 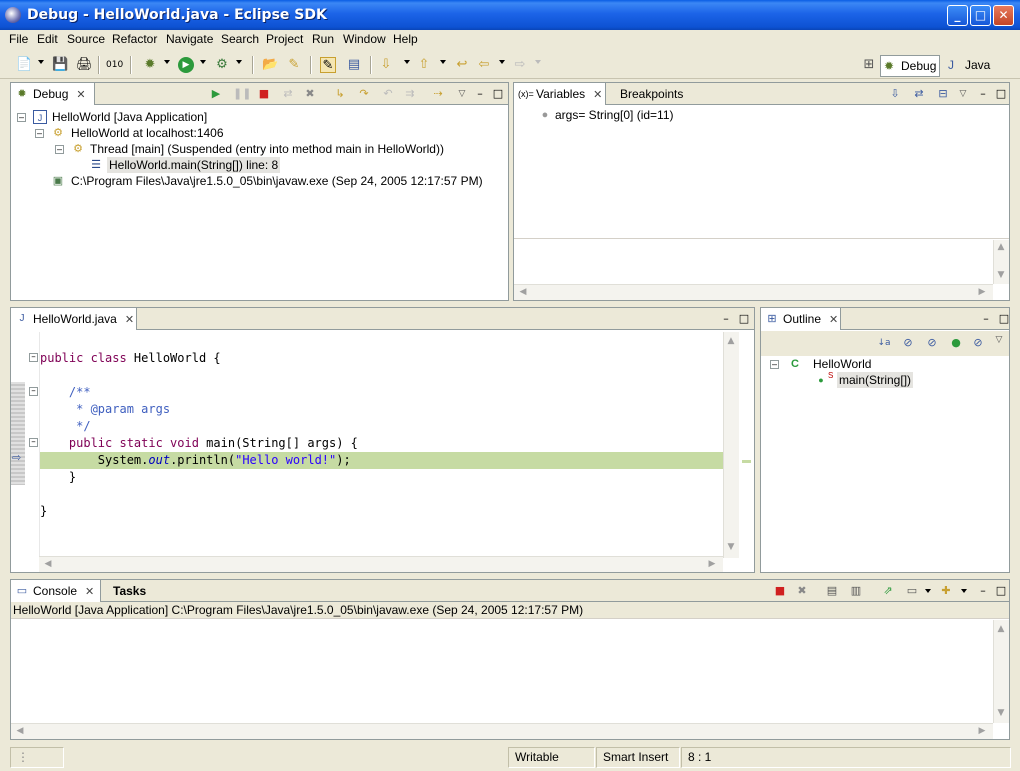 What do you see at coordinates (294, 65) in the screenshot?
I see `open-resource-icon: ✎` at bounding box center [294, 65].